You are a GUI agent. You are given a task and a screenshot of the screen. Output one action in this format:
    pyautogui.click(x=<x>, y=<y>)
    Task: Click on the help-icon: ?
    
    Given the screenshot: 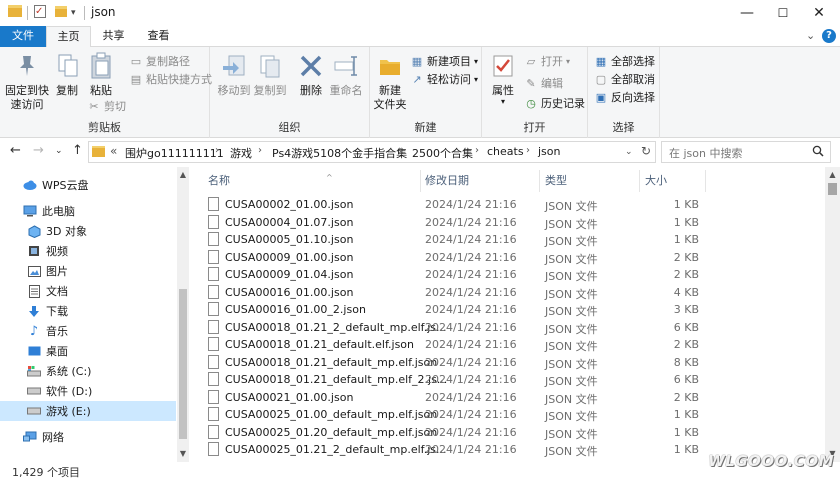 What is the action you would take?
    pyautogui.click(x=829, y=36)
    